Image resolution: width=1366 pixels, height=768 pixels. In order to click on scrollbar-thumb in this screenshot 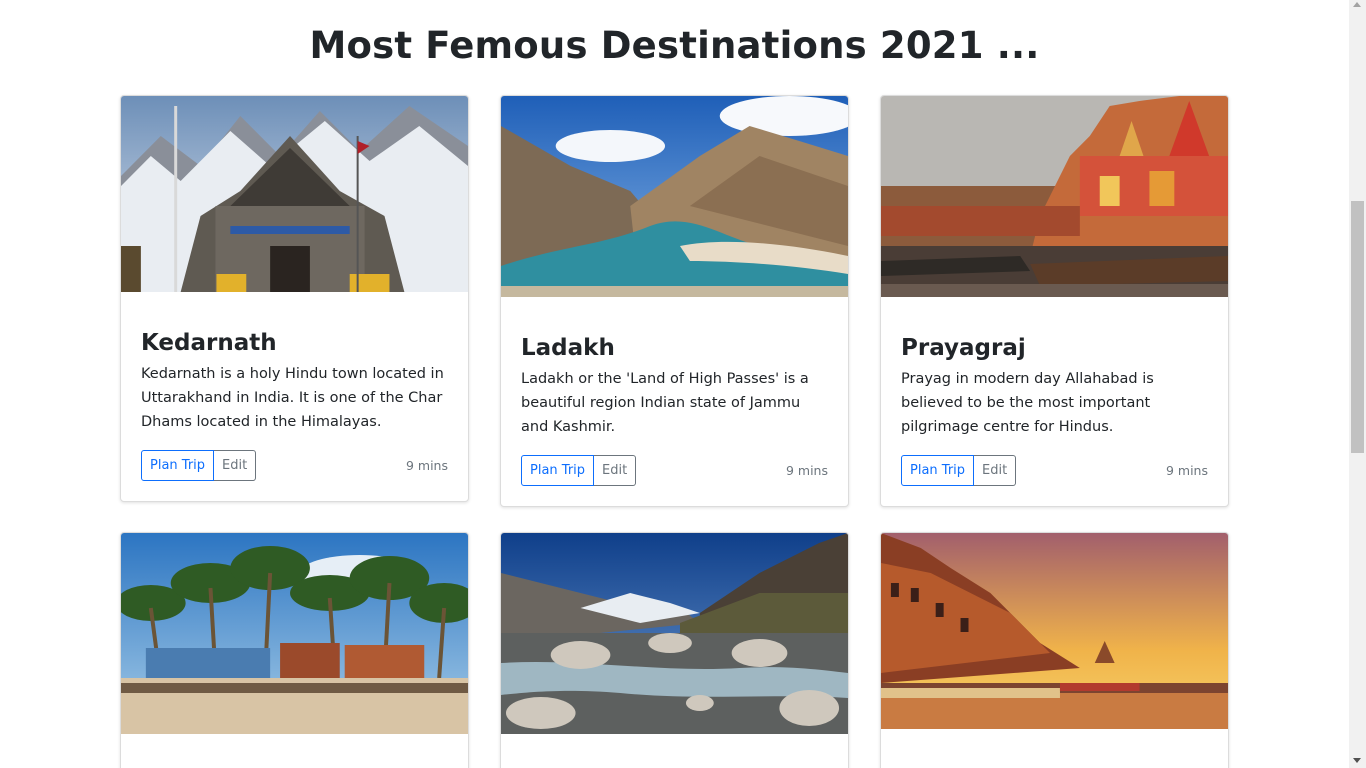, I will do `click(1357, 327)`.